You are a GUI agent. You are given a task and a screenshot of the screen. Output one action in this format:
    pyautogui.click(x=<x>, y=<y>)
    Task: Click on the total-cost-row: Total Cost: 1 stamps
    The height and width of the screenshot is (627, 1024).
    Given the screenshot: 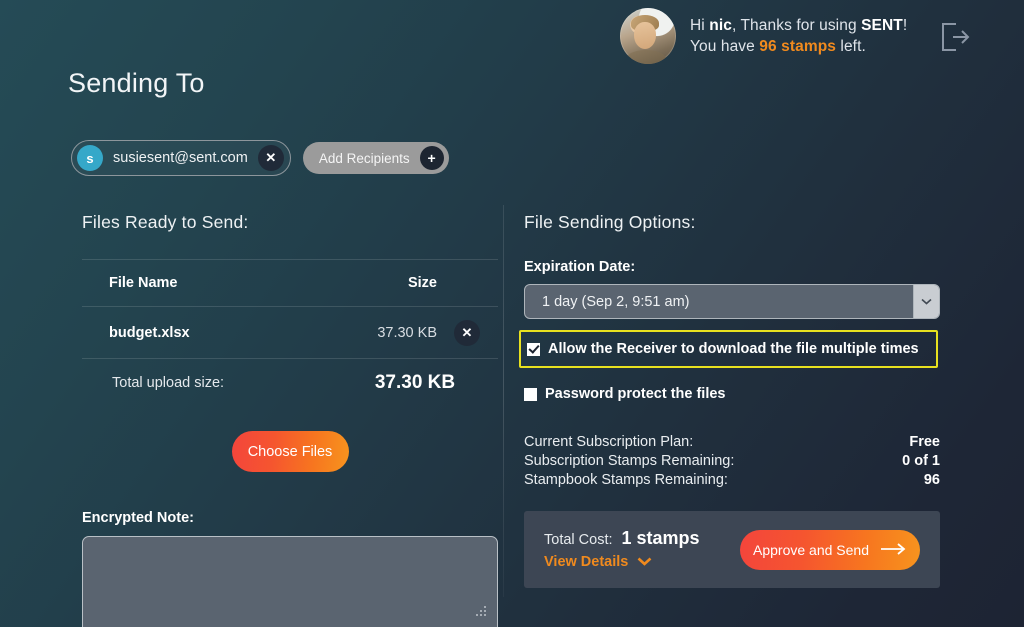 What is the action you would take?
    pyautogui.click(x=622, y=538)
    